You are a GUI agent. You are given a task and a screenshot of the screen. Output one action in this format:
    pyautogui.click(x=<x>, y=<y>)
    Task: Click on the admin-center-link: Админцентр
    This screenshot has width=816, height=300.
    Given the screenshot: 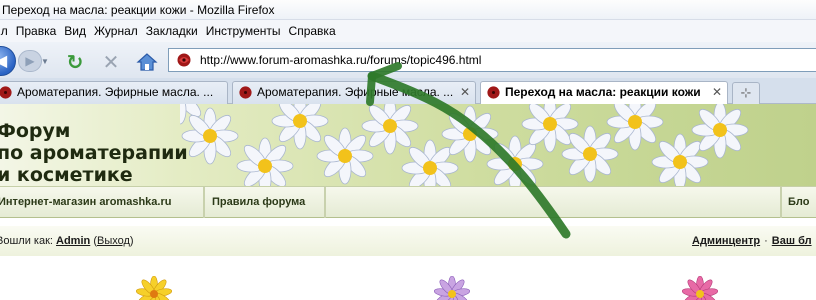 What is the action you would take?
    pyautogui.click(x=726, y=241)
    